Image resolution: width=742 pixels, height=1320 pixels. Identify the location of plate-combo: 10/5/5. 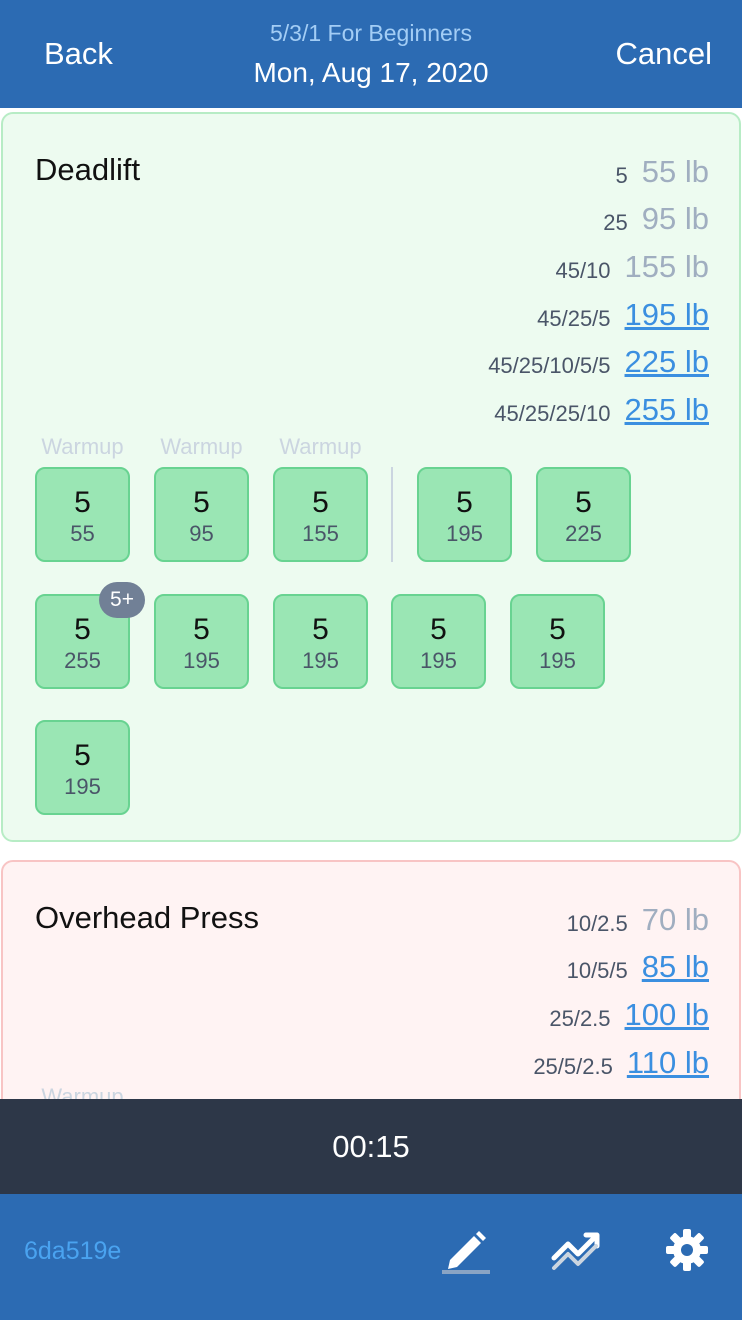
(597, 971).